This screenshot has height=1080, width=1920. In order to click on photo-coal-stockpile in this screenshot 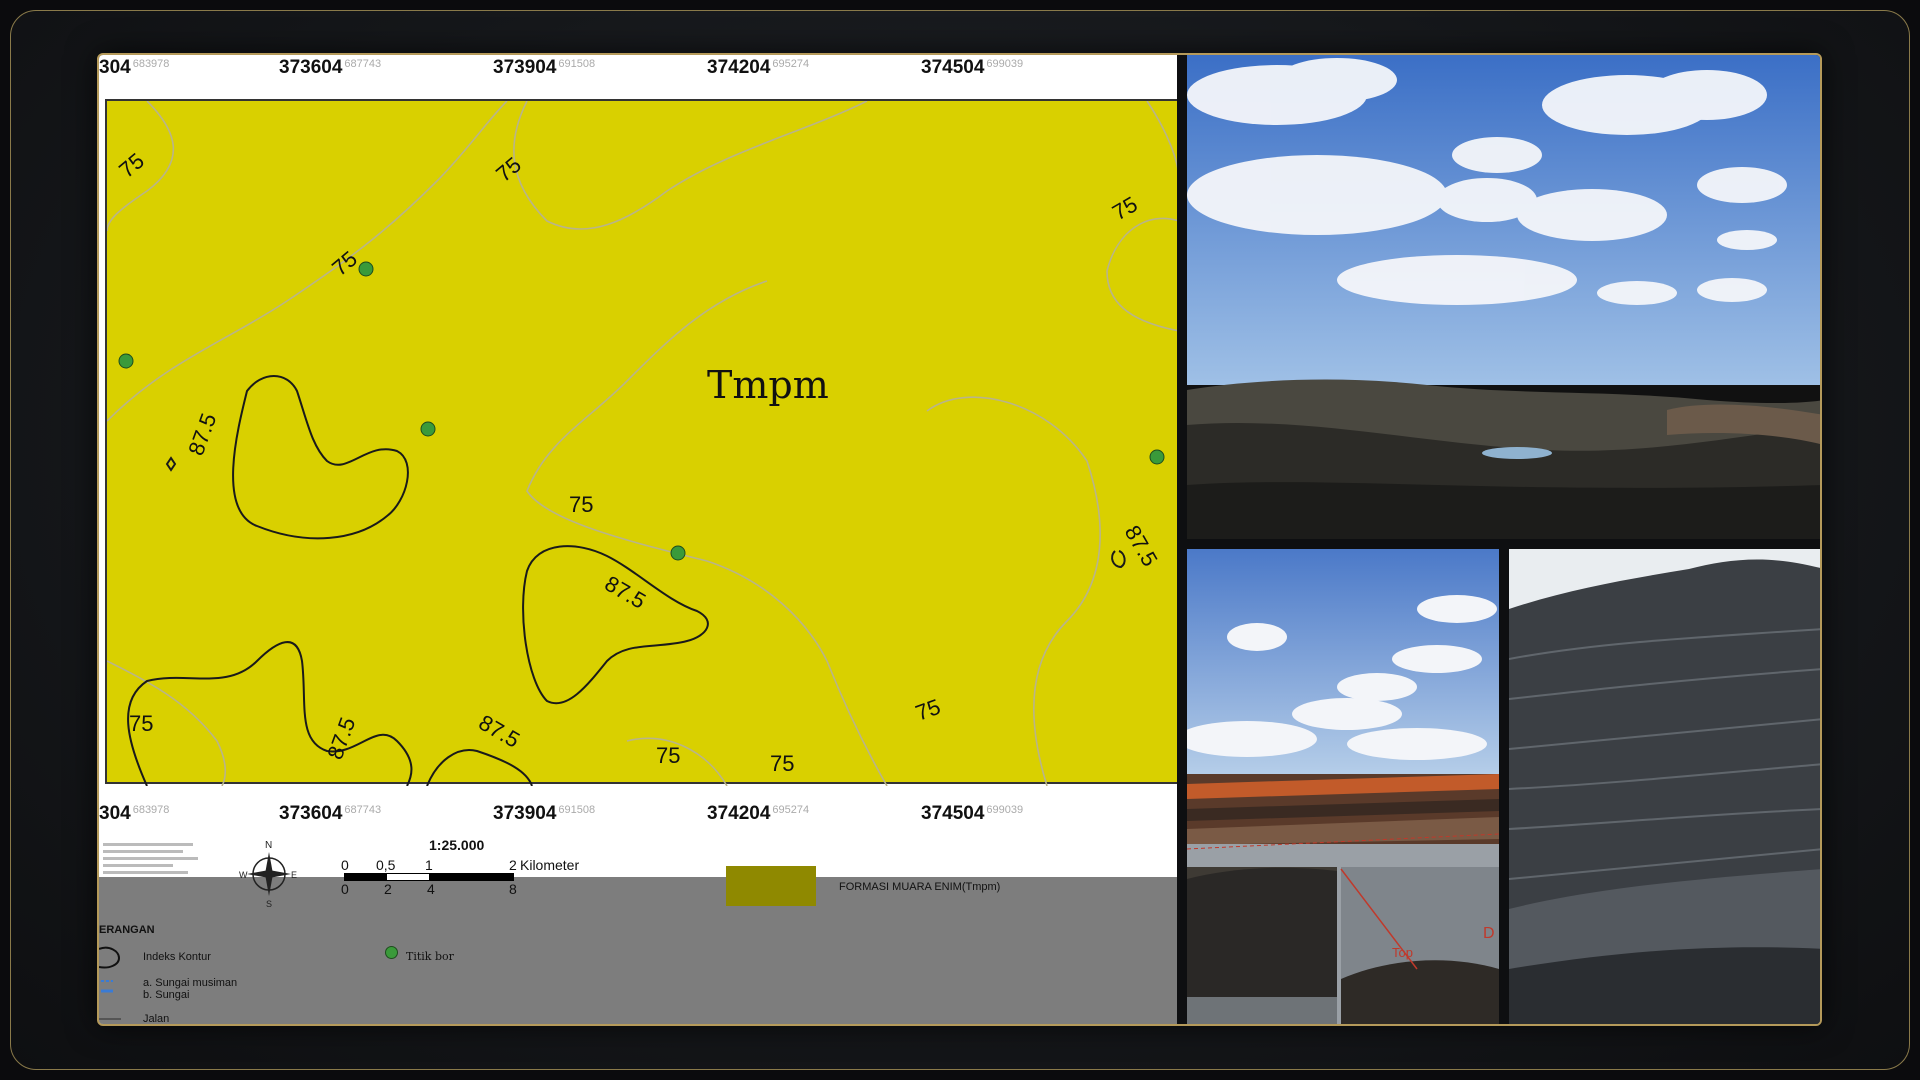, I will do `click(1664, 786)`.